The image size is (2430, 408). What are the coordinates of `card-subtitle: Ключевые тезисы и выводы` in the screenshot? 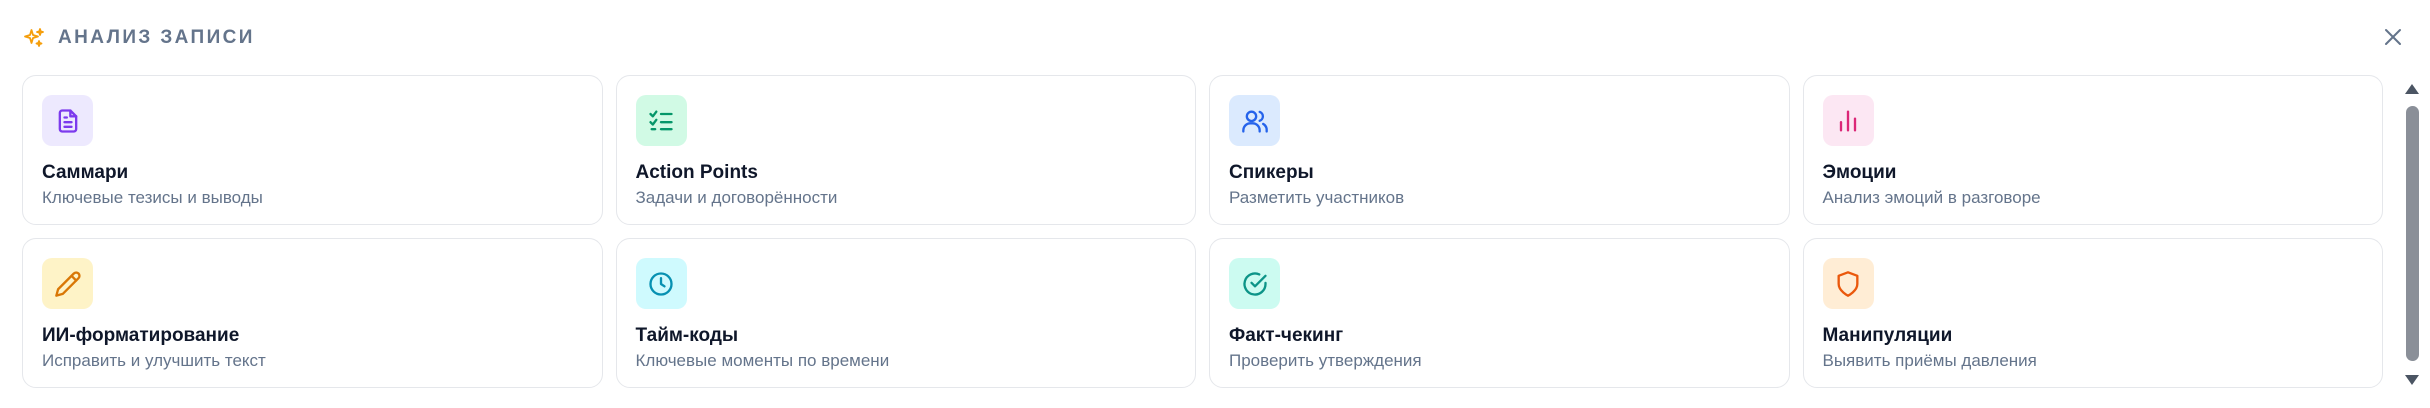 It's located at (152, 197).